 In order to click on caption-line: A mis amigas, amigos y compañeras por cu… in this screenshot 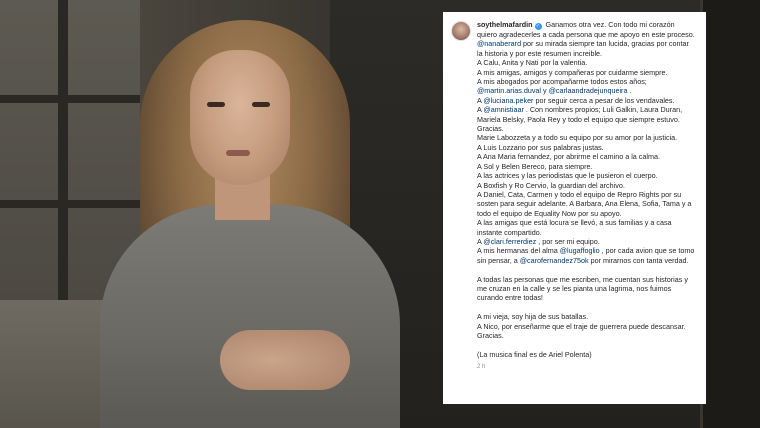, I will do `click(572, 72)`.